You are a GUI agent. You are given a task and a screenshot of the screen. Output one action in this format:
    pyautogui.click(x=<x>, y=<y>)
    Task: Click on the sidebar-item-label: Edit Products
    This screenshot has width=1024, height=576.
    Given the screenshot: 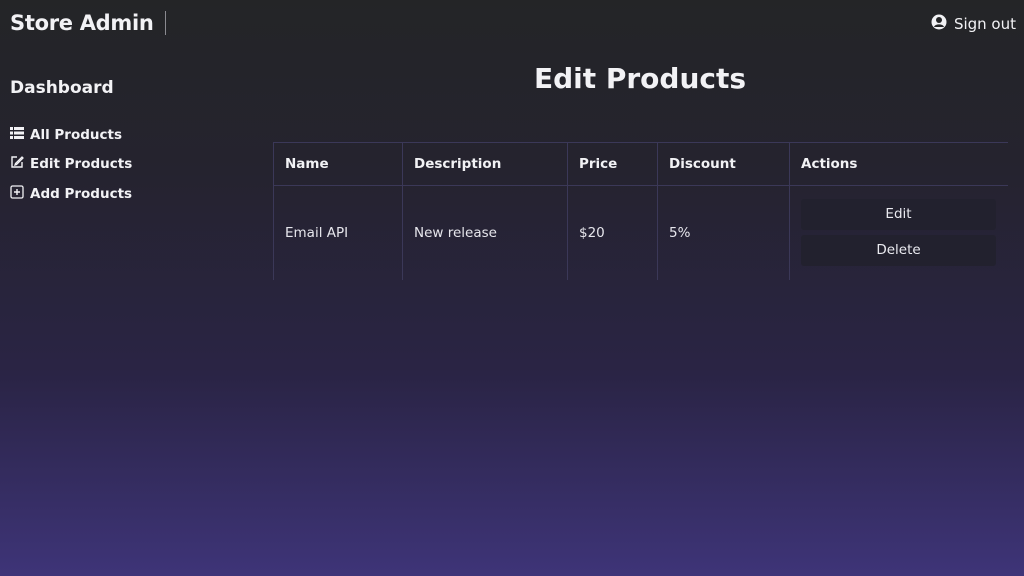 What is the action you would take?
    pyautogui.click(x=81, y=164)
    